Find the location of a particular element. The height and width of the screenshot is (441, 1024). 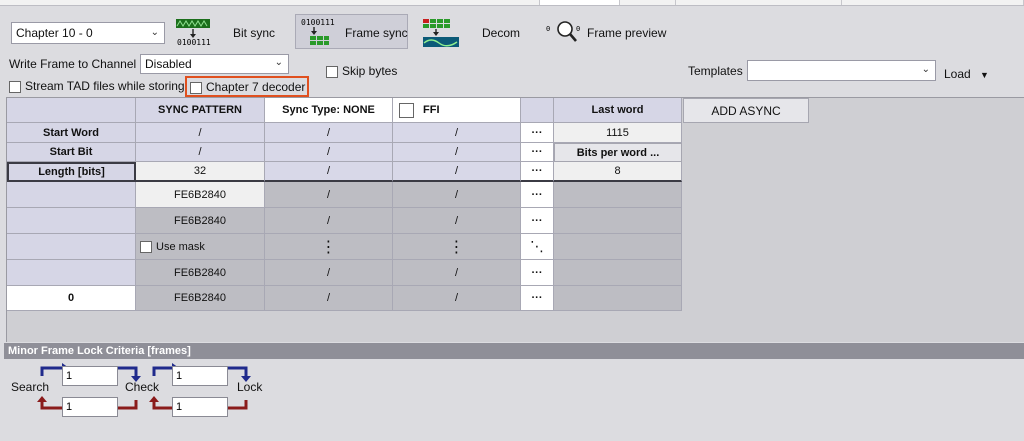

top-tab-strip is located at coordinates (512, 3).